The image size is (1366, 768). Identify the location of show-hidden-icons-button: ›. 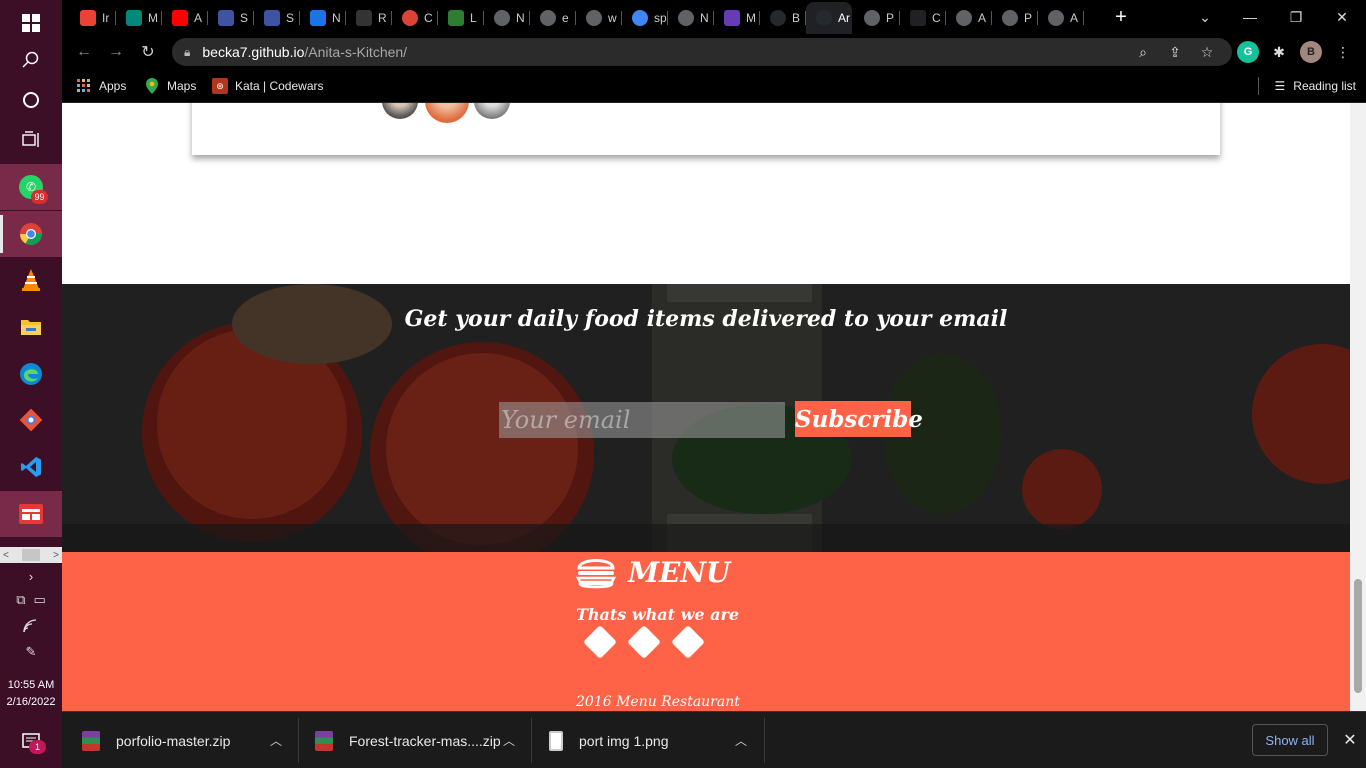
(31, 576).